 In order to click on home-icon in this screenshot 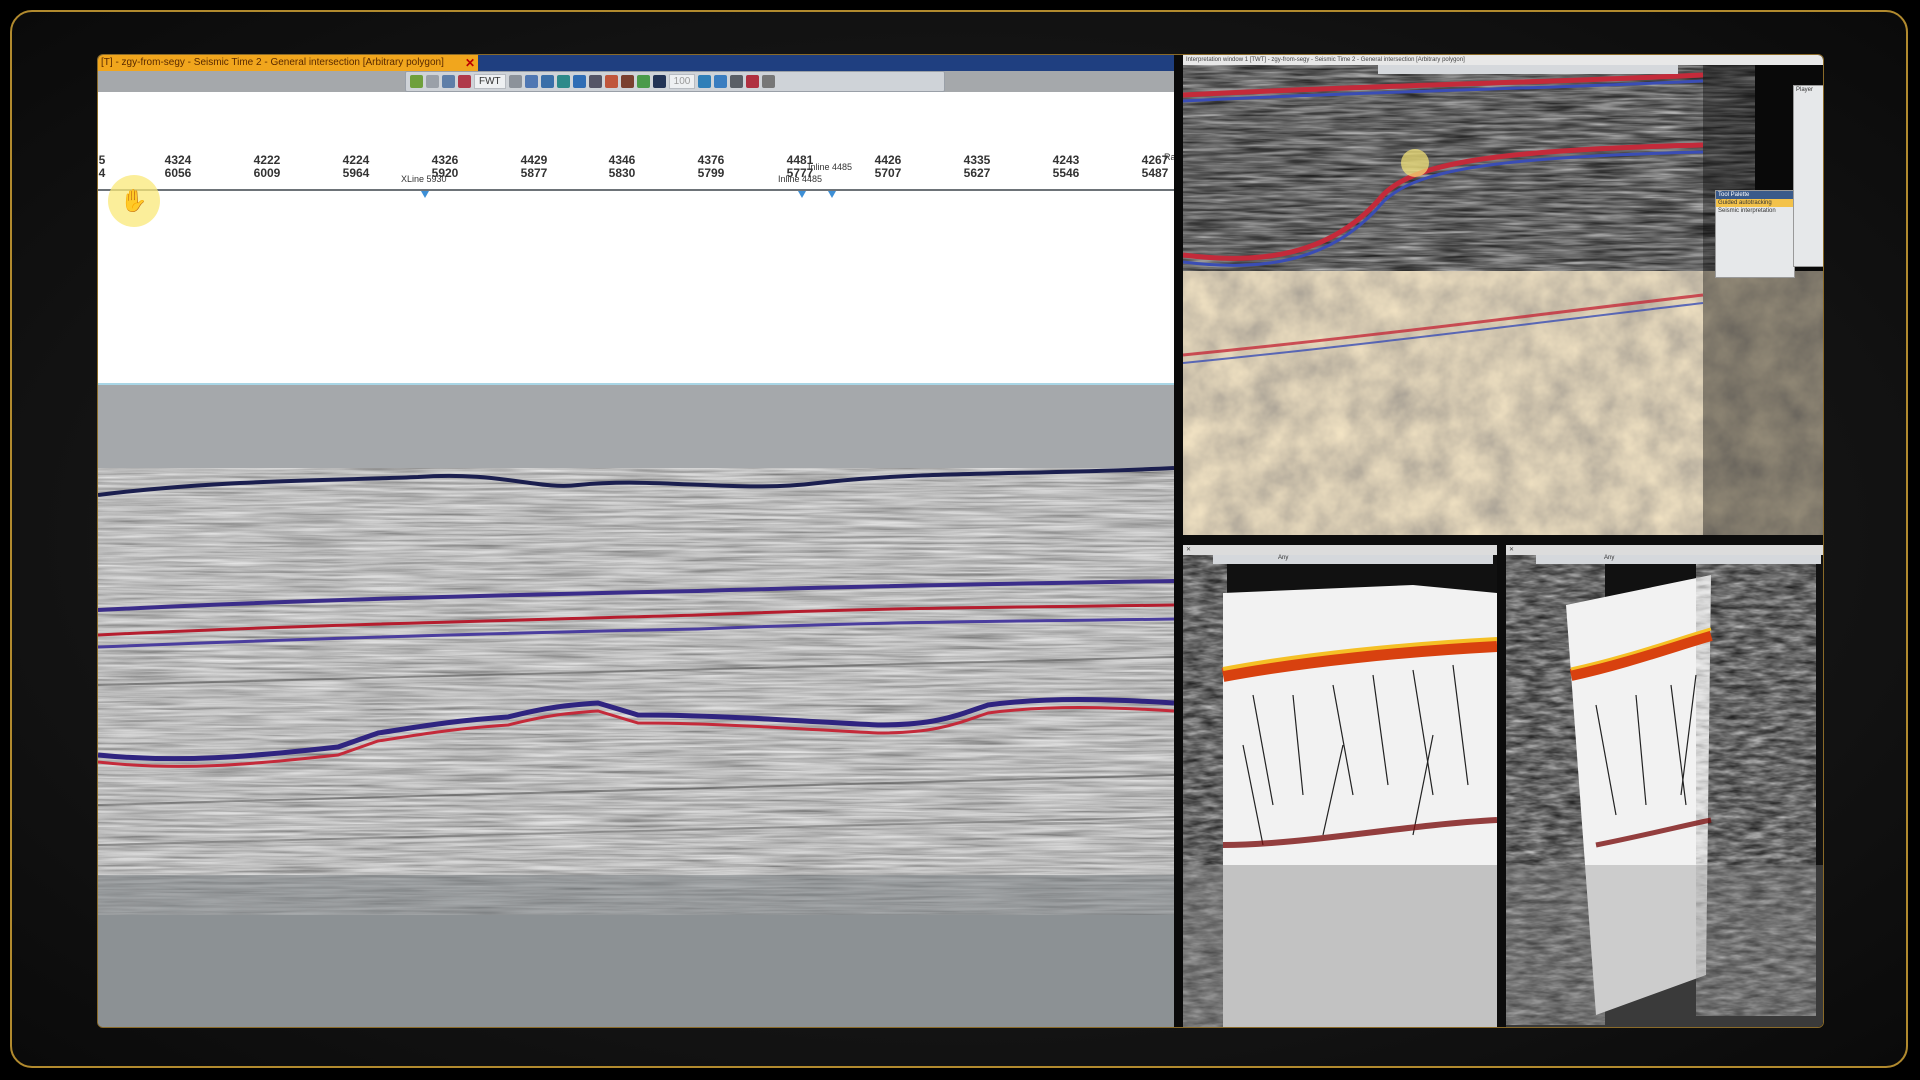, I will do `click(531, 81)`.